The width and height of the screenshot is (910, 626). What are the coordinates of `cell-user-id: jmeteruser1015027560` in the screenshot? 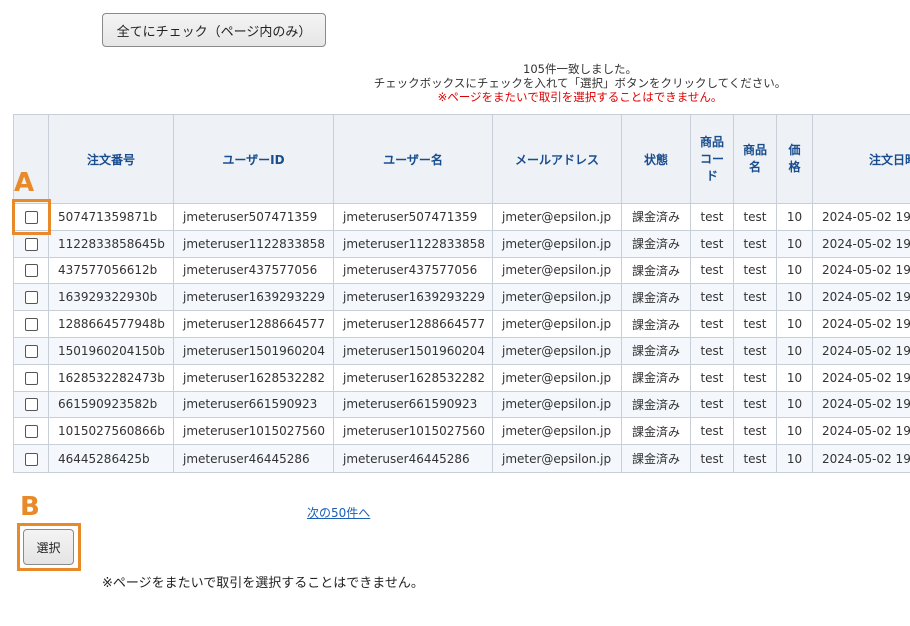 It's located at (253, 431).